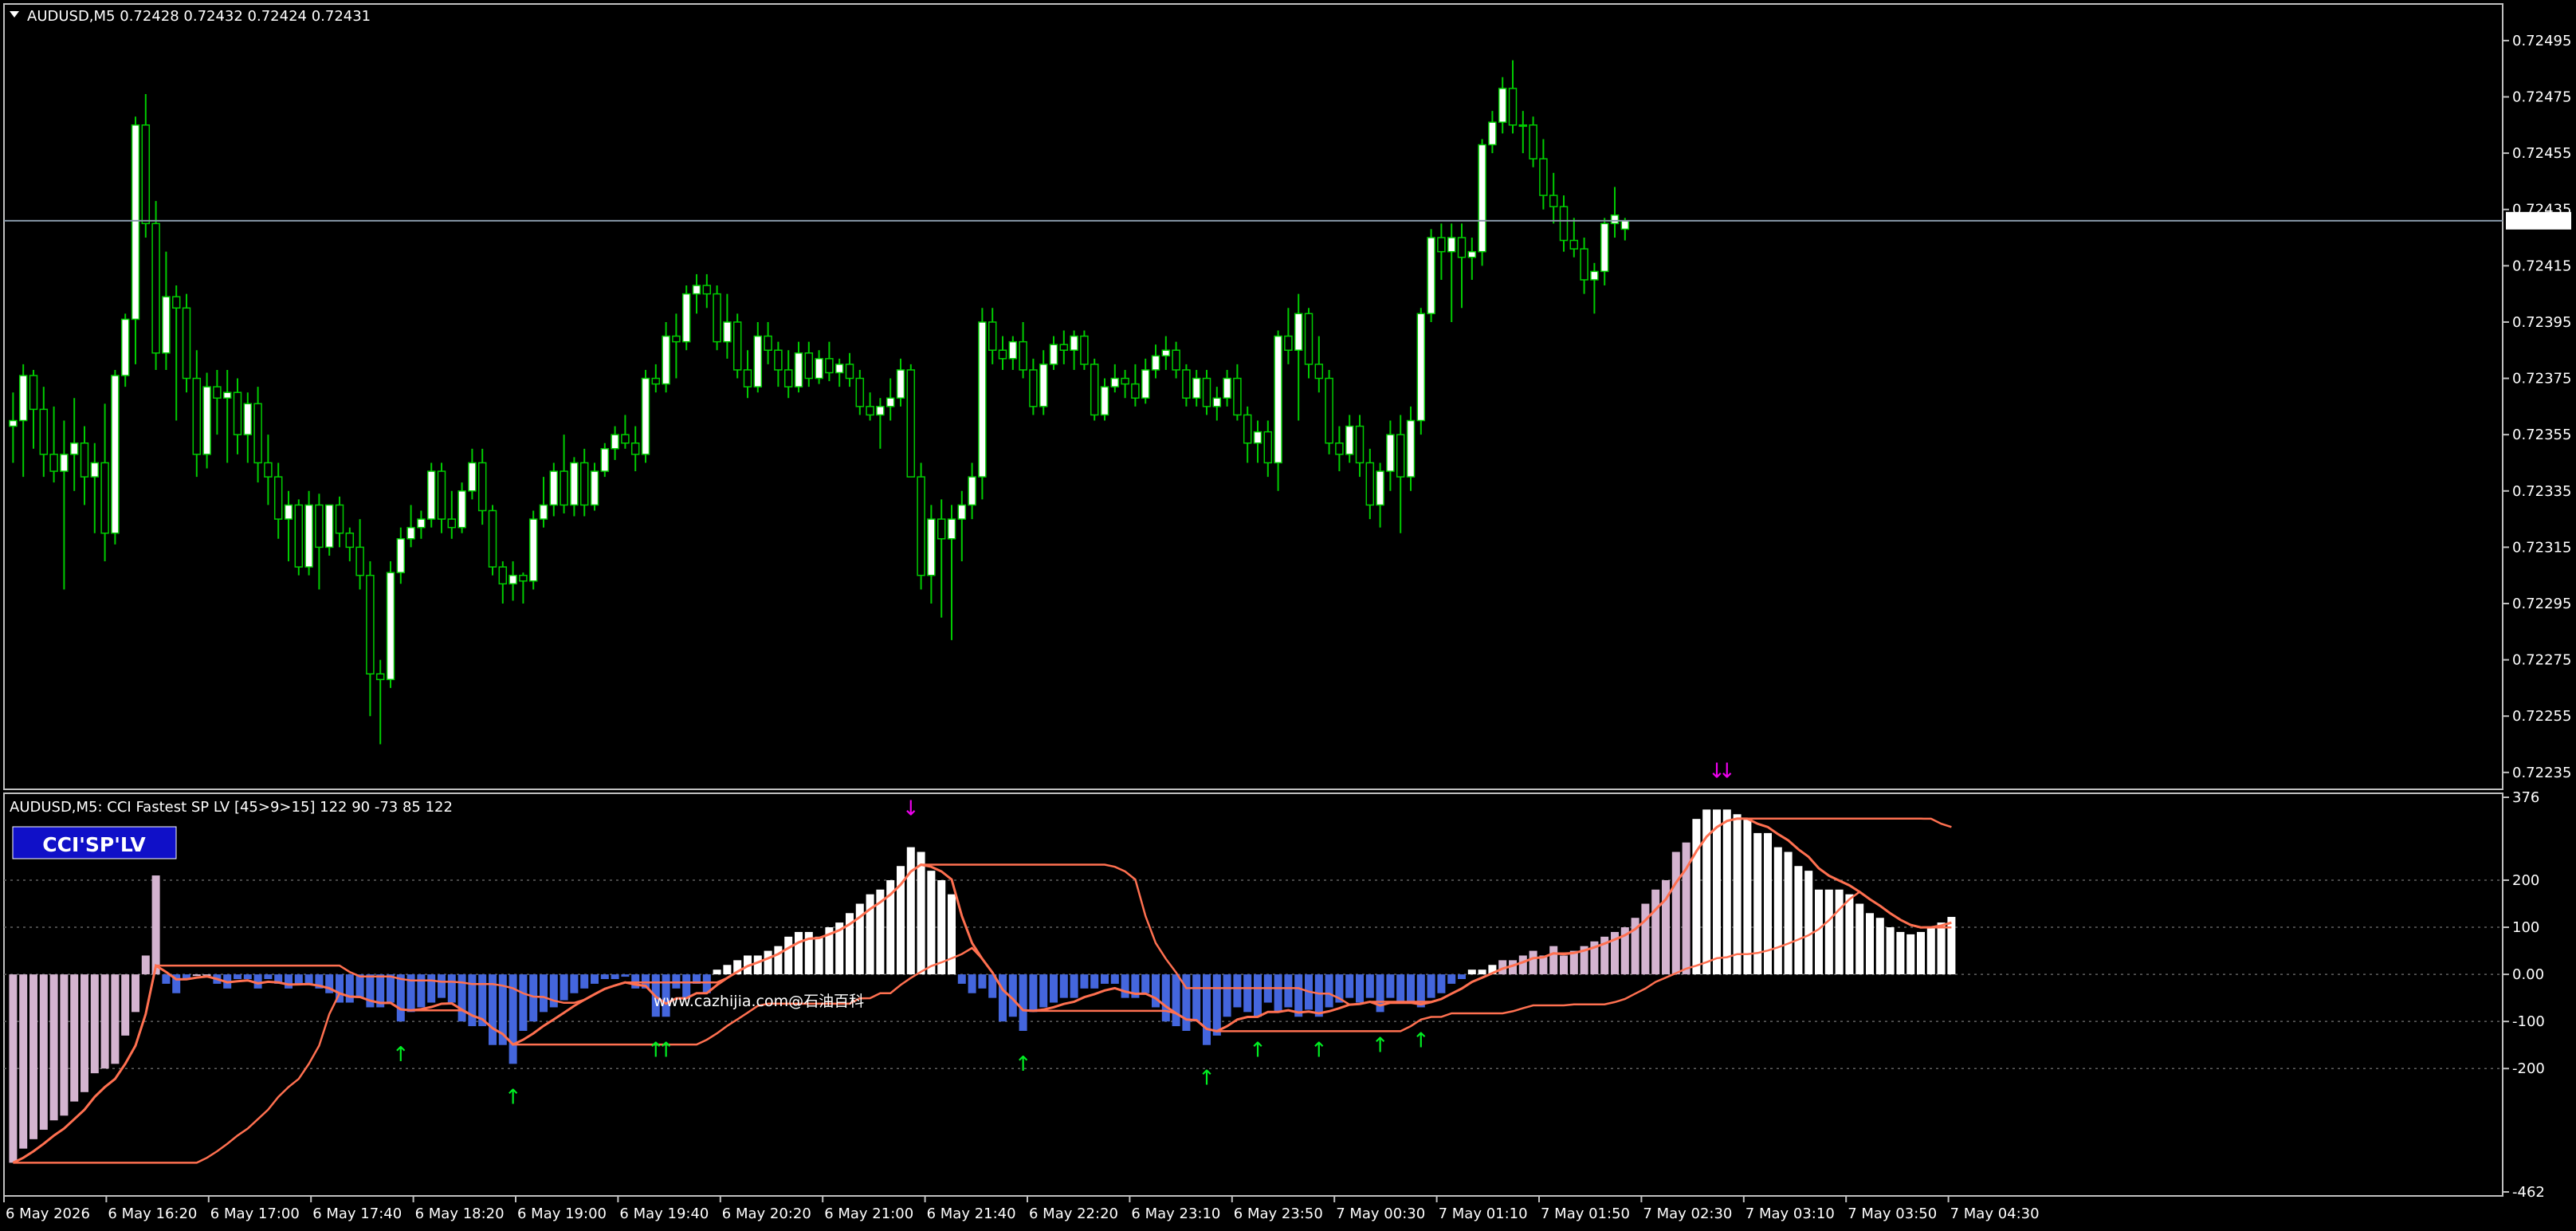  What do you see at coordinates (2538, 221) in the screenshot?
I see `current-price-label: 0.72431` at bounding box center [2538, 221].